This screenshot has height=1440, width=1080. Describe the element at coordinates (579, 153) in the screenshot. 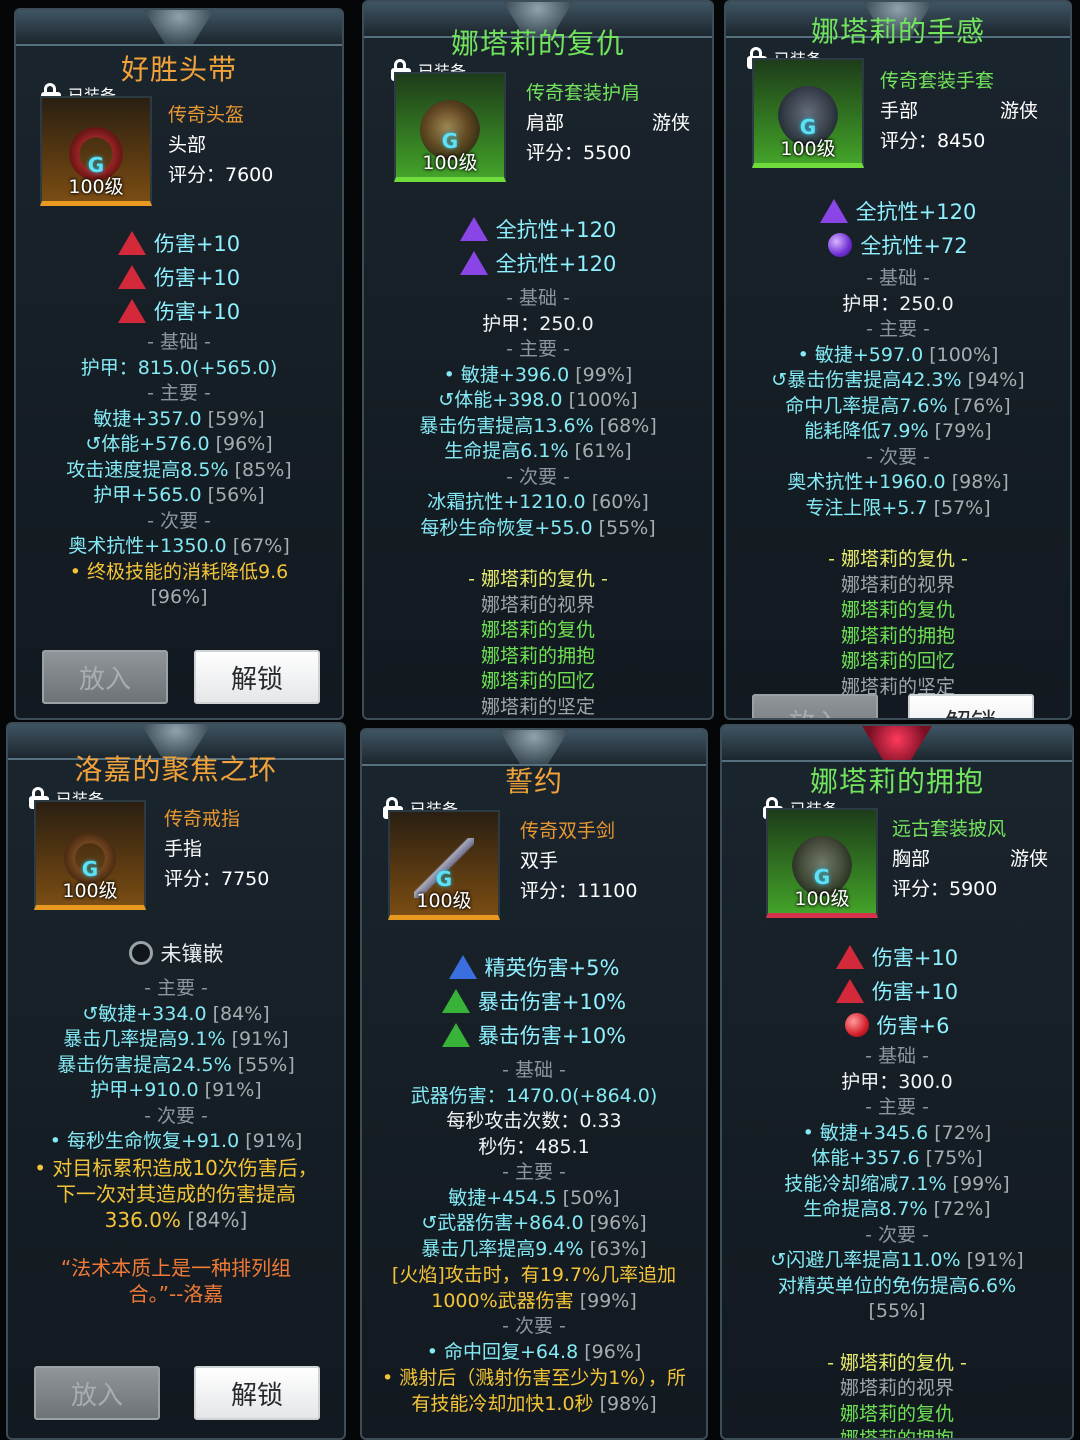

I see `item-score: 评分：5500` at that location.